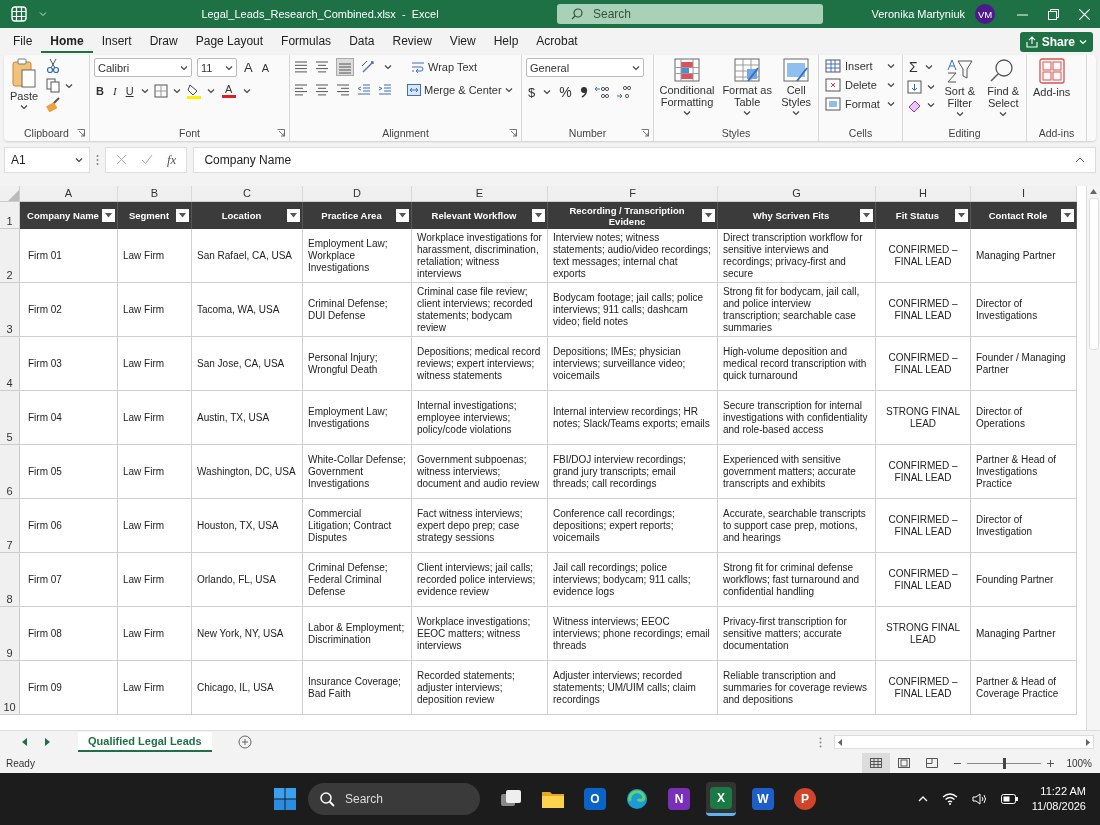  Describe the element at coordinates (47, 742) in the screenshot. I see `scroll-right-icon` at that location.